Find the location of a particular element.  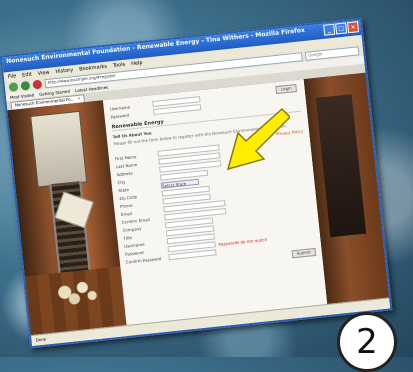

scroll-wall-image is located at coordinates (59, 149).